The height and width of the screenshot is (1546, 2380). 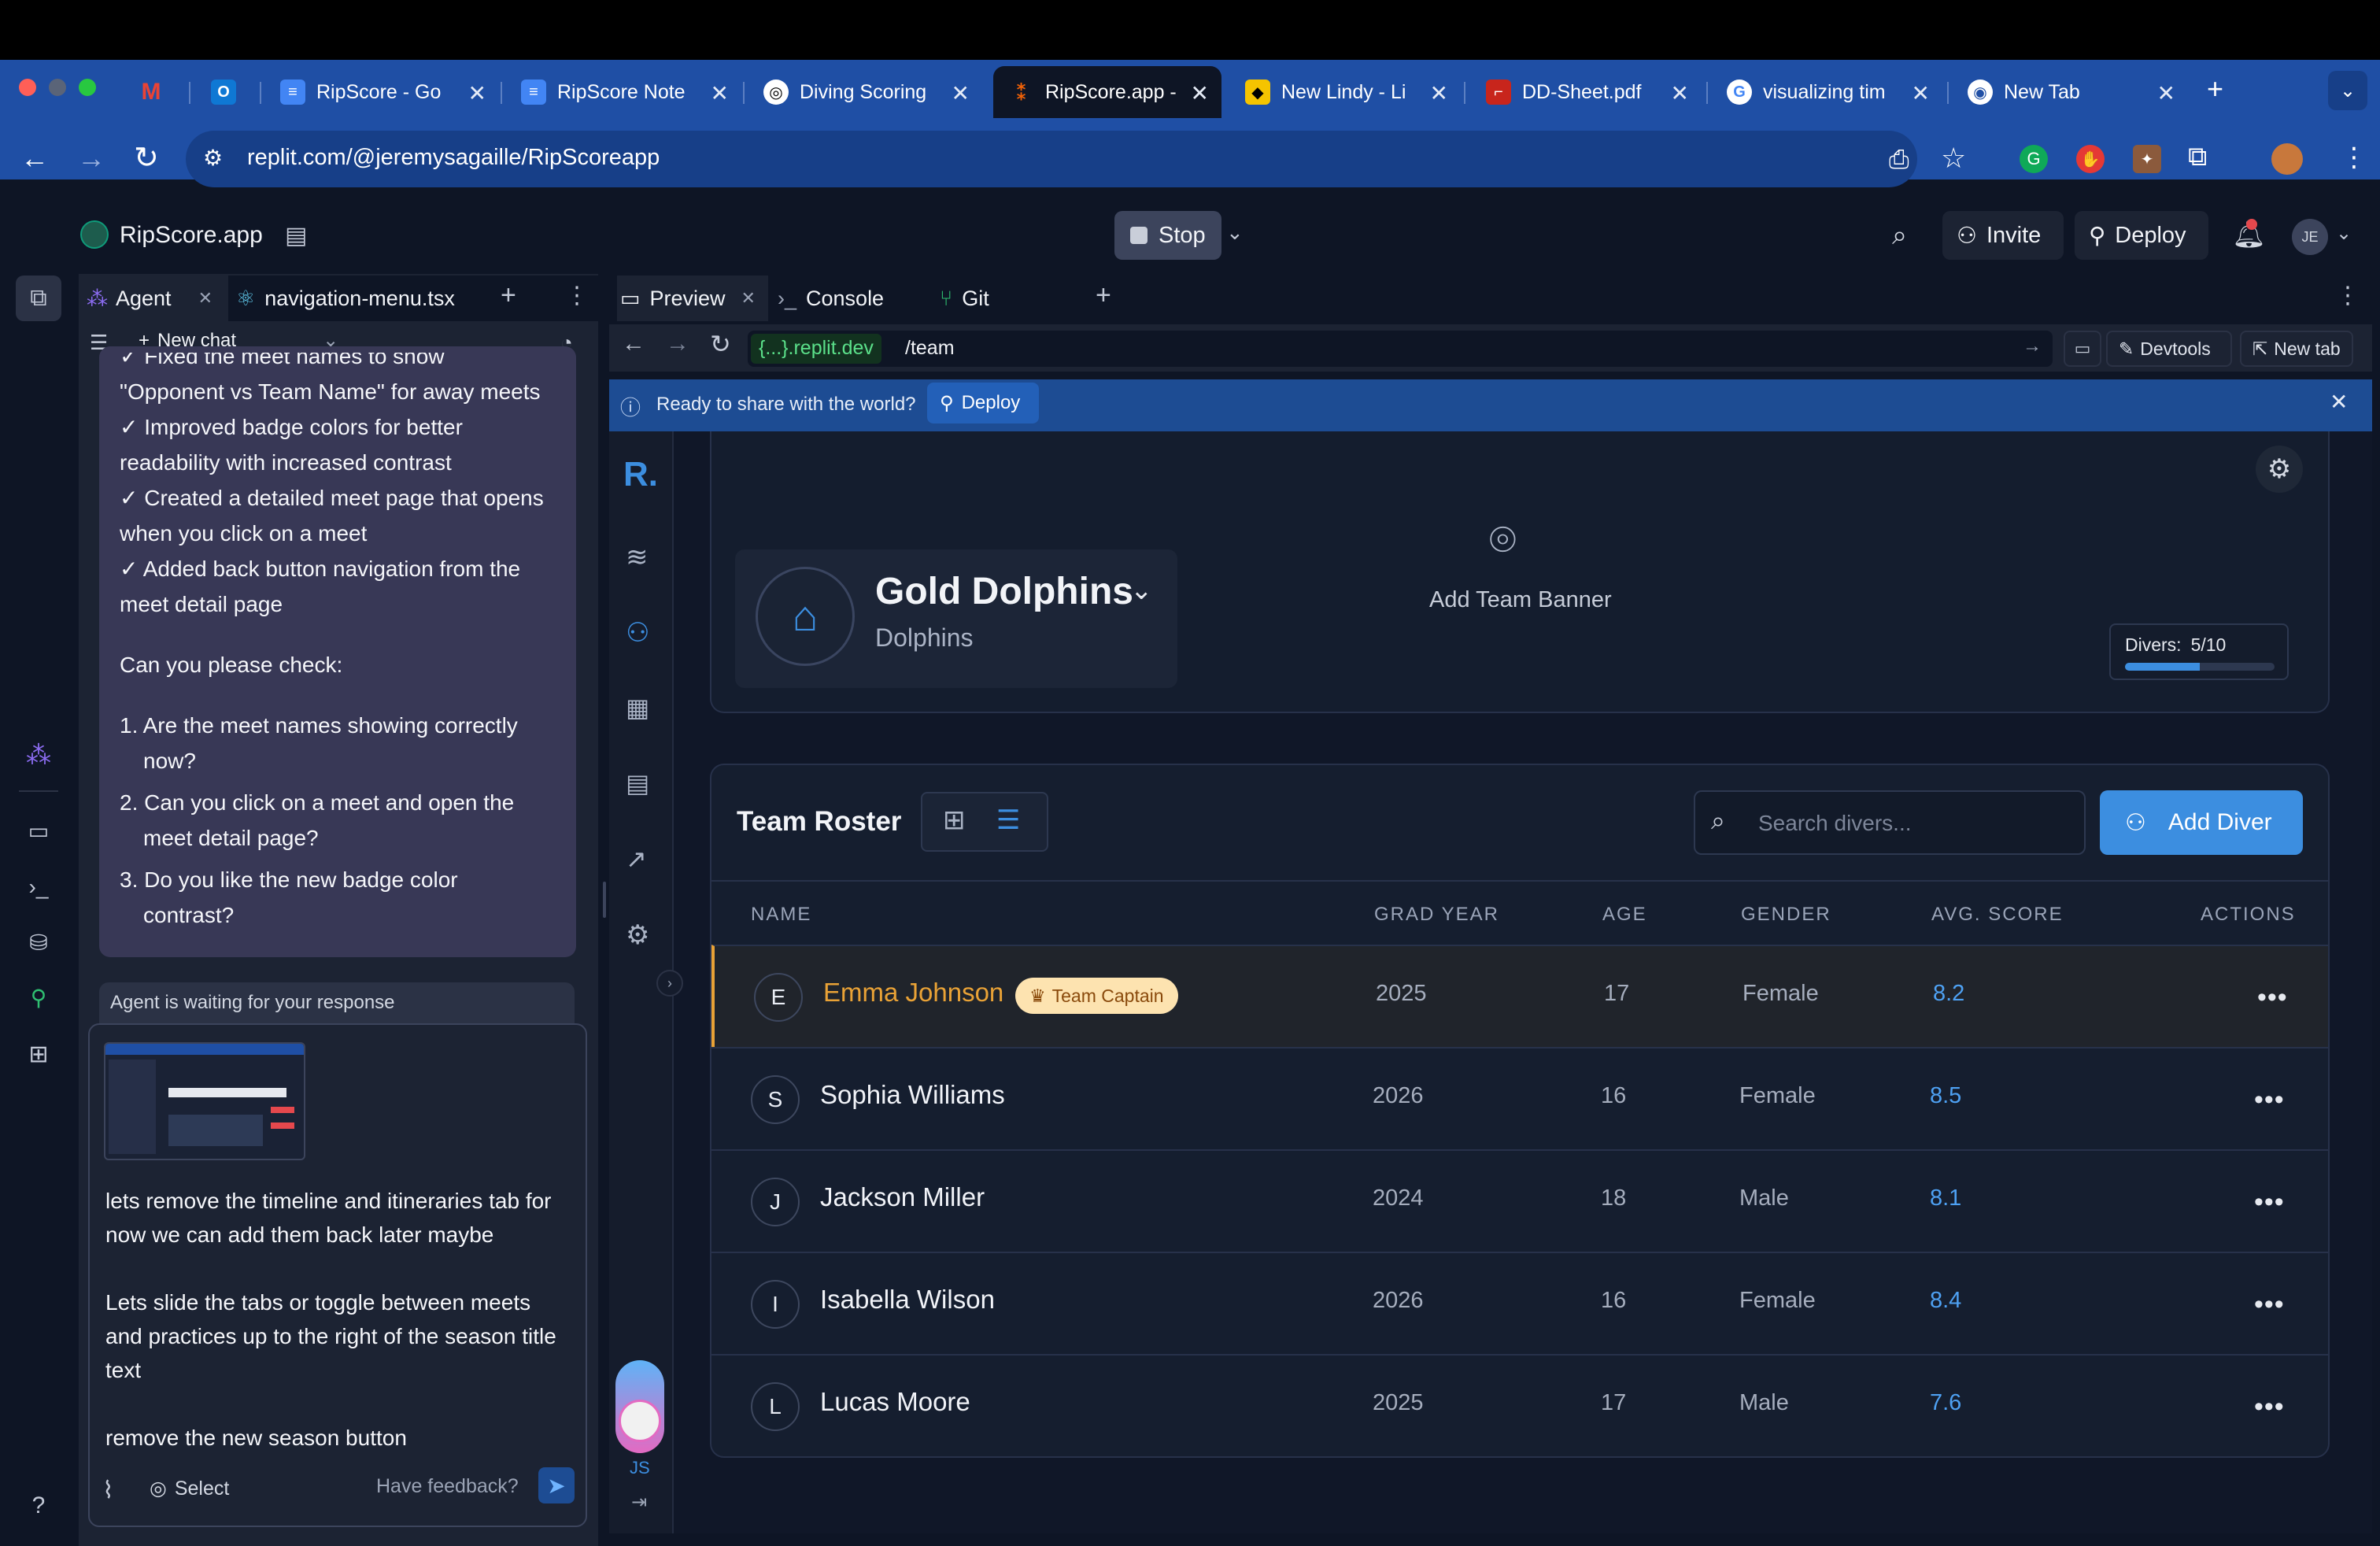 What do you see at coordinates (34, 158) in the screenshot?
I see `back-arrow-icon: ←` at bounding box center [34, 158].